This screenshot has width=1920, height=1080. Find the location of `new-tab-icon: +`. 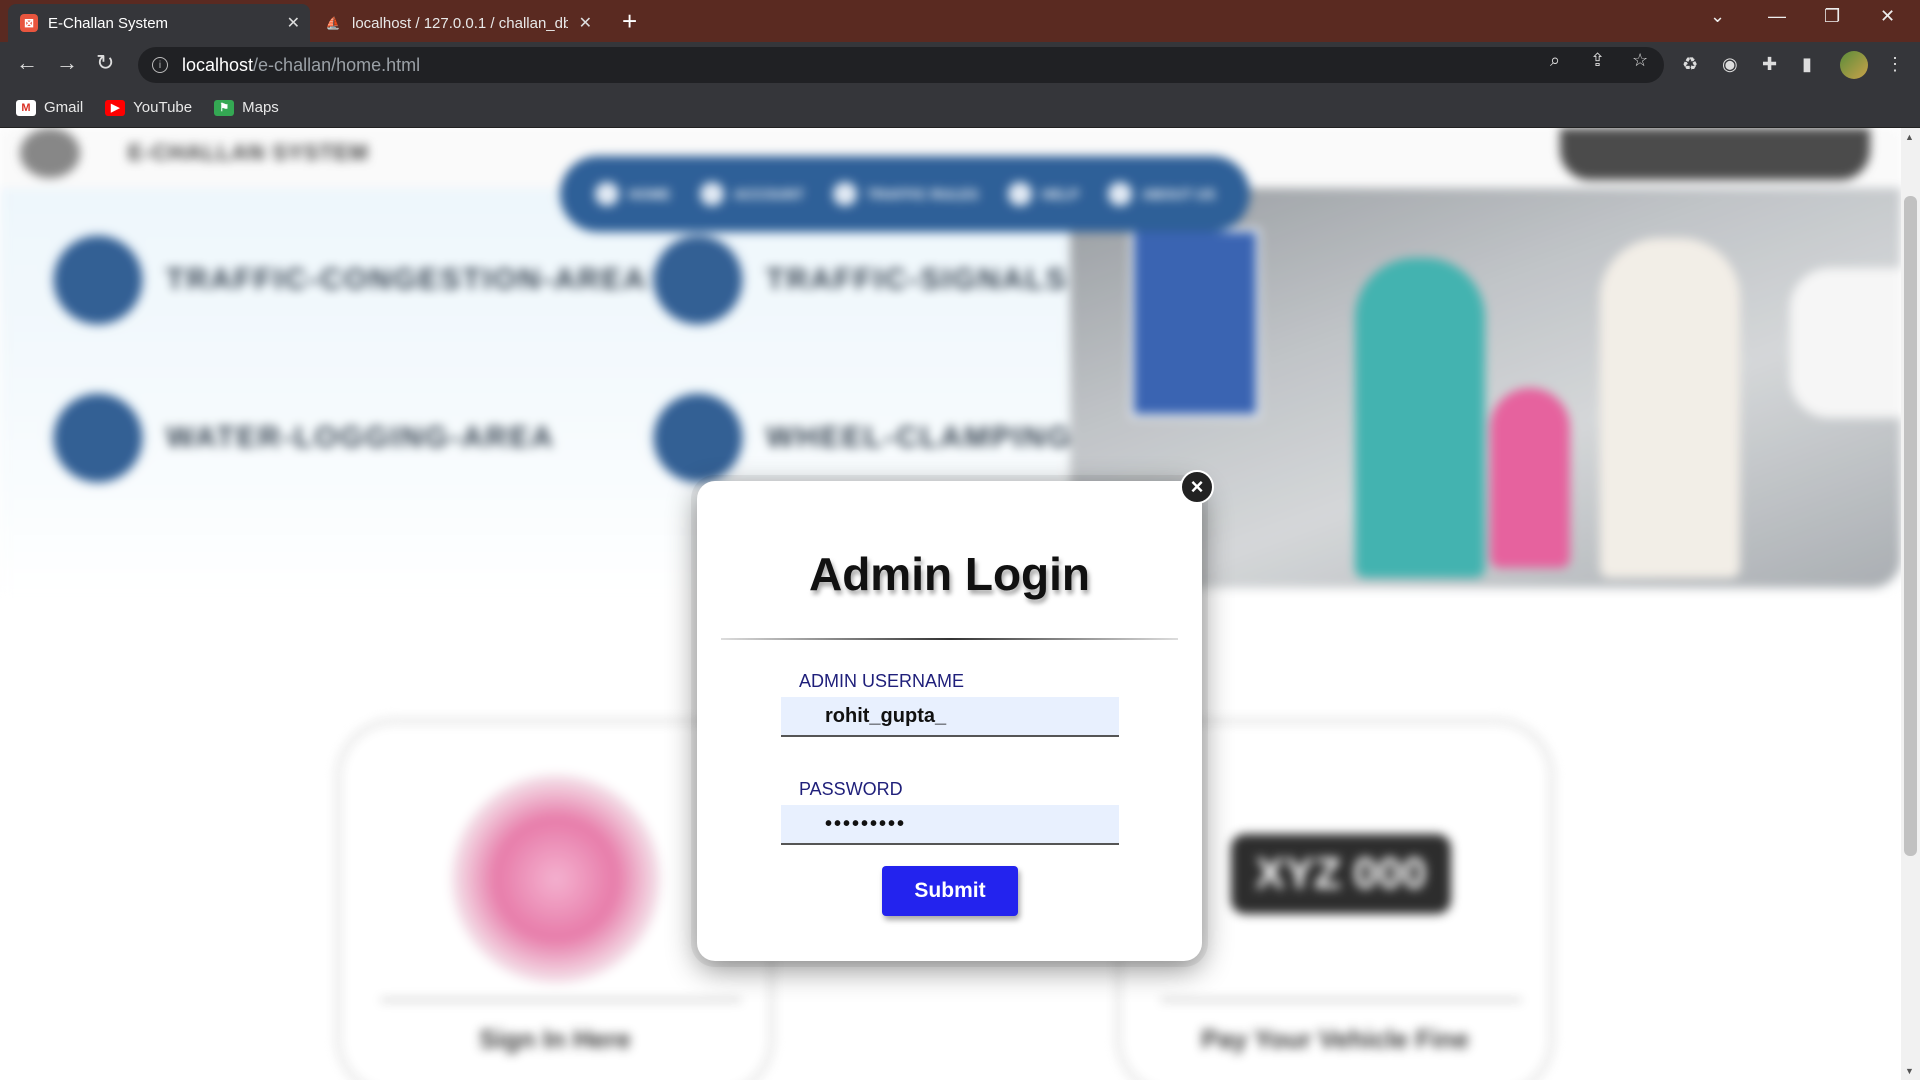

new-tab-icon: + is located at coordinates (629, 21).